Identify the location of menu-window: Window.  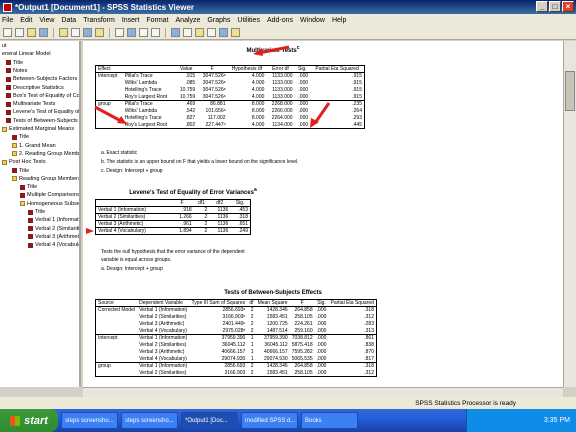
(312, 20).